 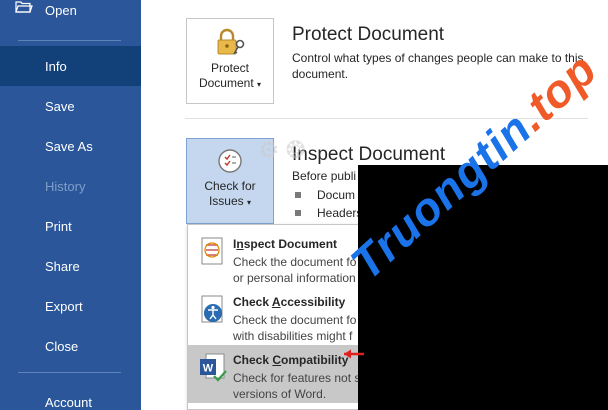 What do you see at coordinates (58, 226) in the screenshot?
I see `sidebar-item-label: Print` at bounding box center [58, 226].